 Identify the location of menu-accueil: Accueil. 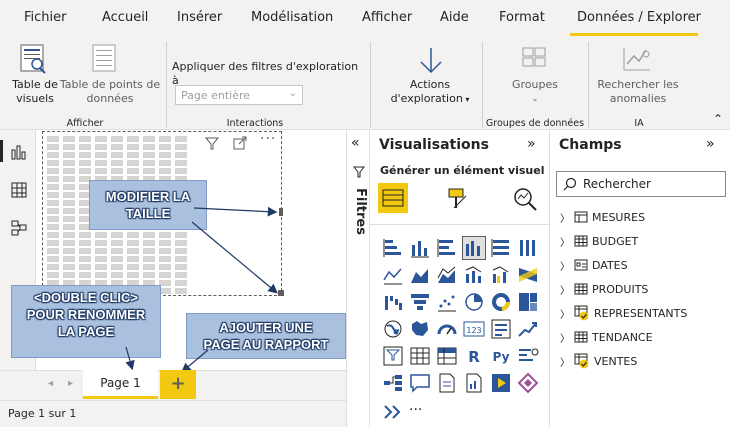
(125, 17).